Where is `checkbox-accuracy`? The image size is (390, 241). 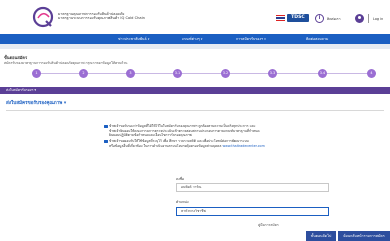
checkbox-accuracy is located at coordinates (106, 126).